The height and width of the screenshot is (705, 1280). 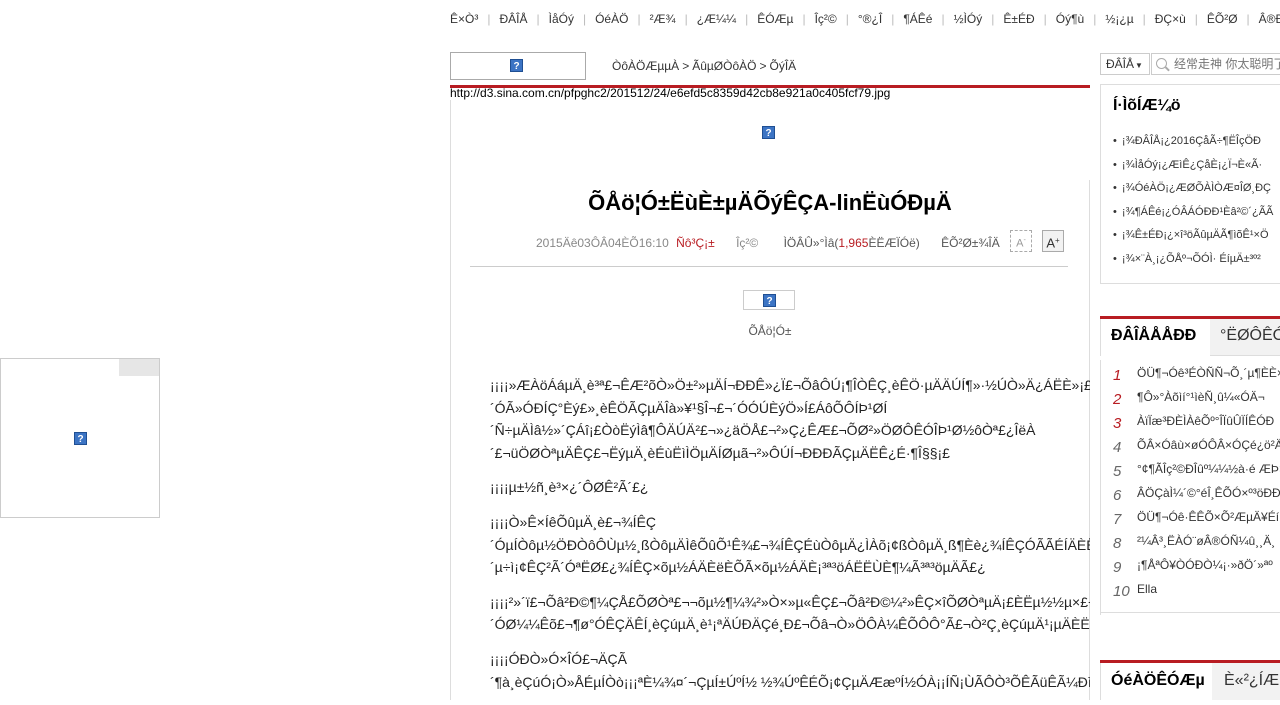 I want to click on ranking-divider, so click(x=1190, y=612).